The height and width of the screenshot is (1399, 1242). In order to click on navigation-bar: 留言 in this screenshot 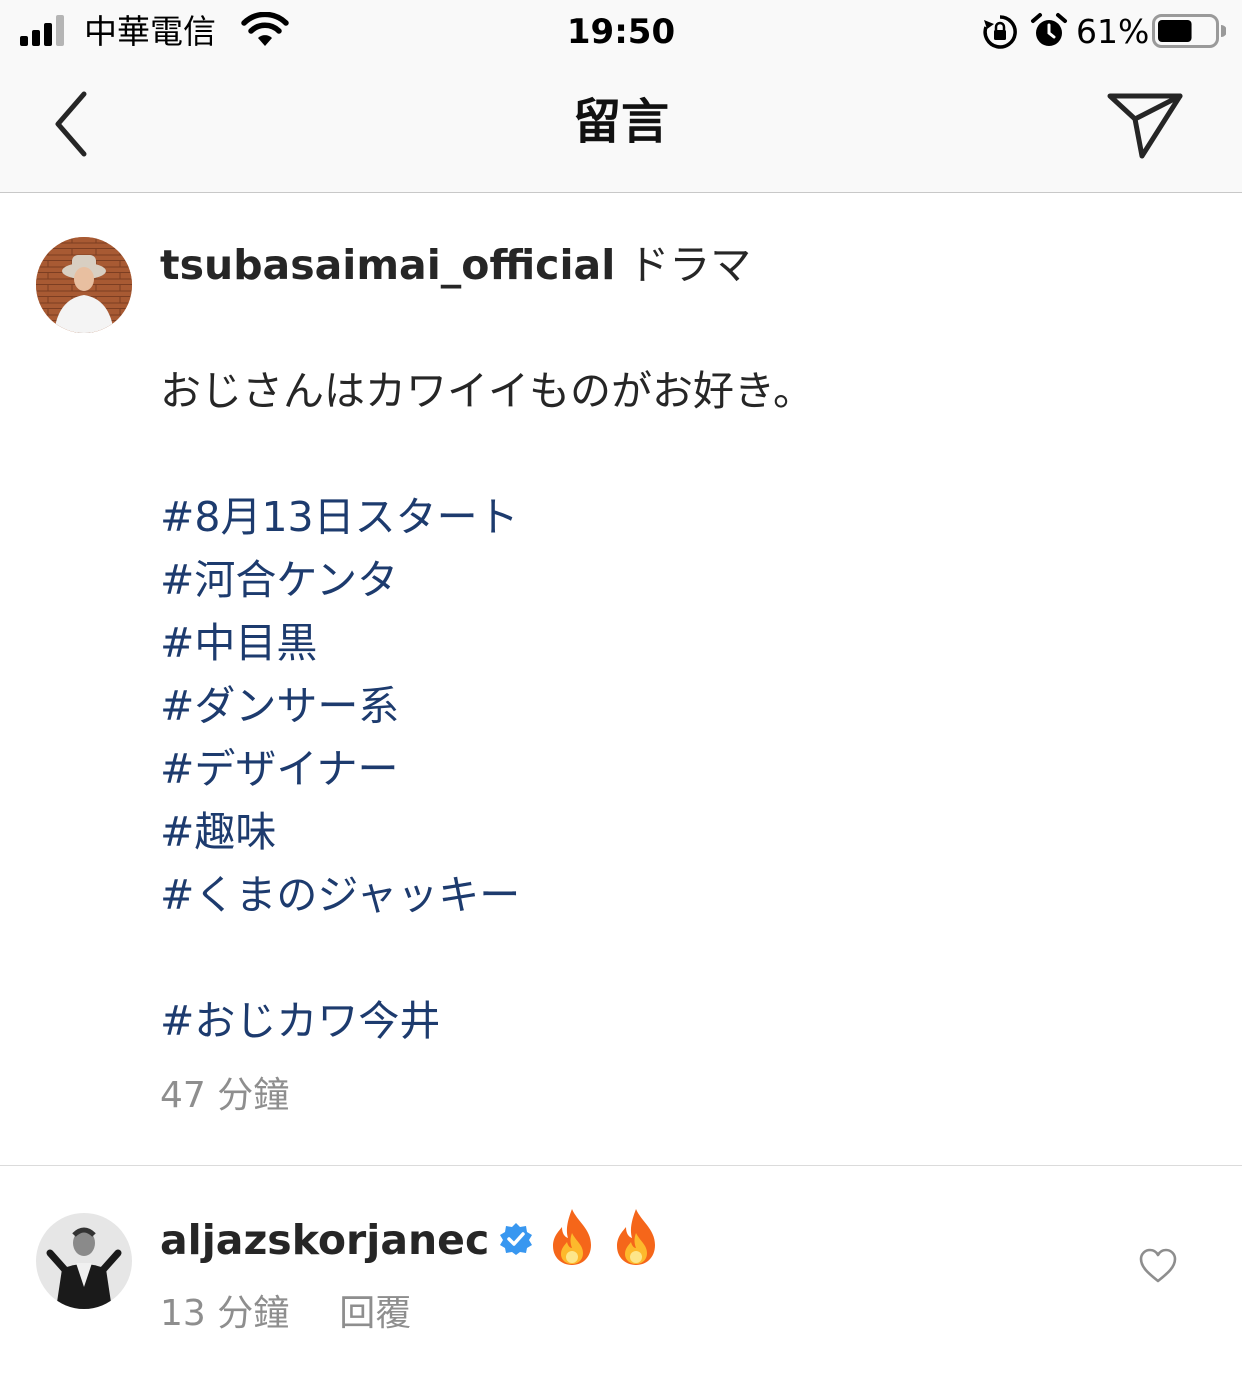, I will do `click(621, 128)`.